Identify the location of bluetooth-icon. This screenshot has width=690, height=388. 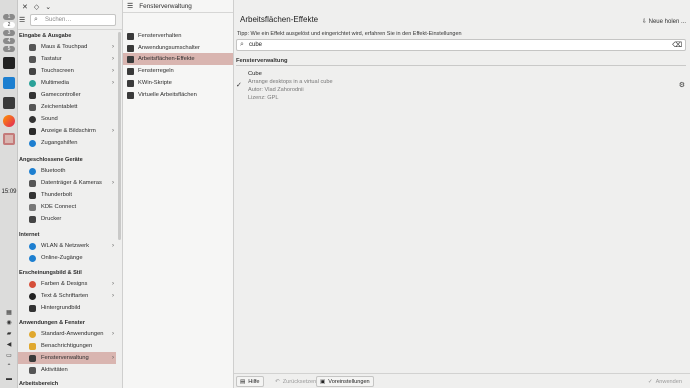
(32, 171).